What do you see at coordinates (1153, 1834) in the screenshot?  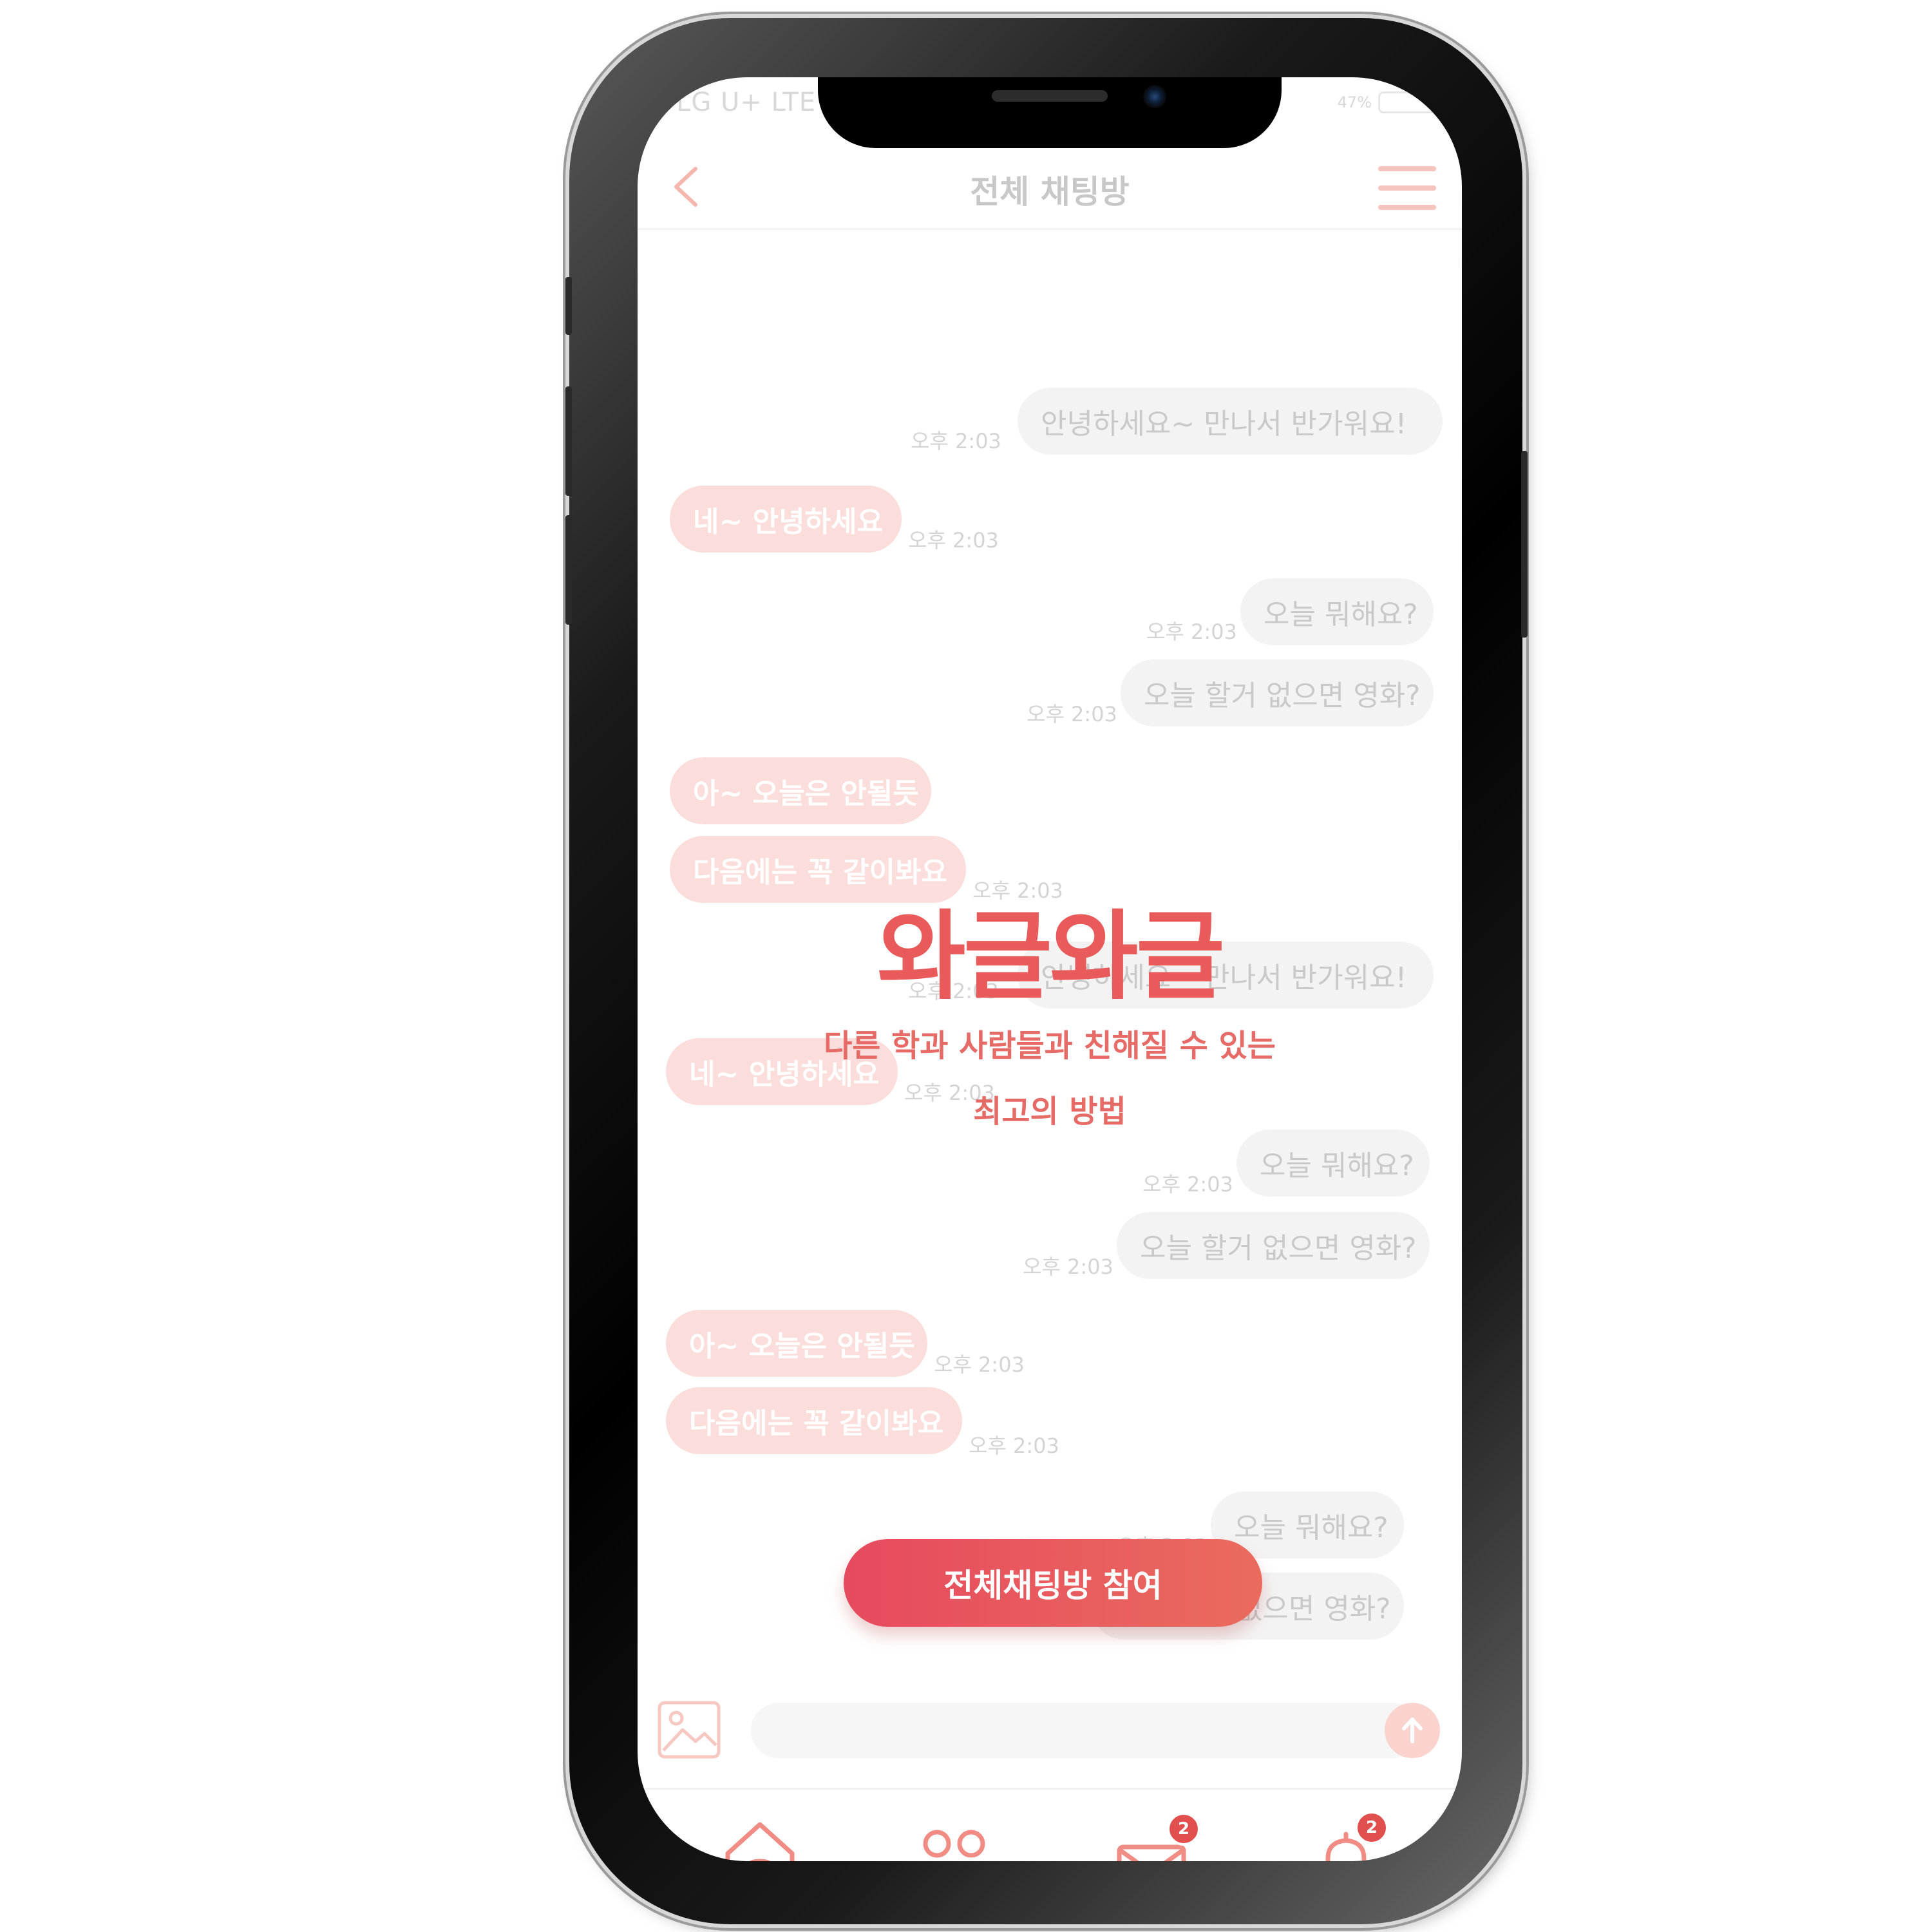 I see `tab-messages: 2` at bounding box center [1153, 1834].